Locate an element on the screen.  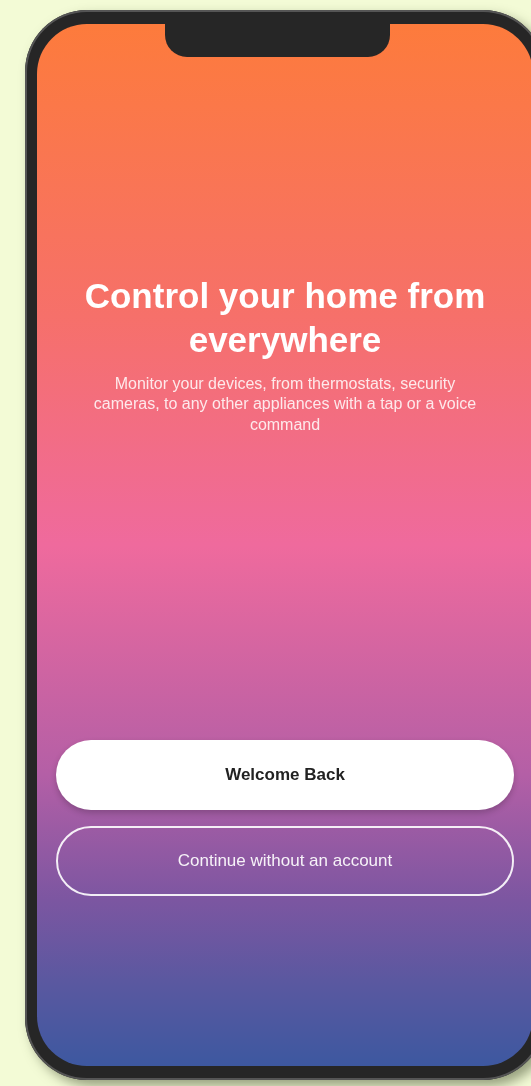
welcome-button: Welcome Back is located at coordinates (285, 775).